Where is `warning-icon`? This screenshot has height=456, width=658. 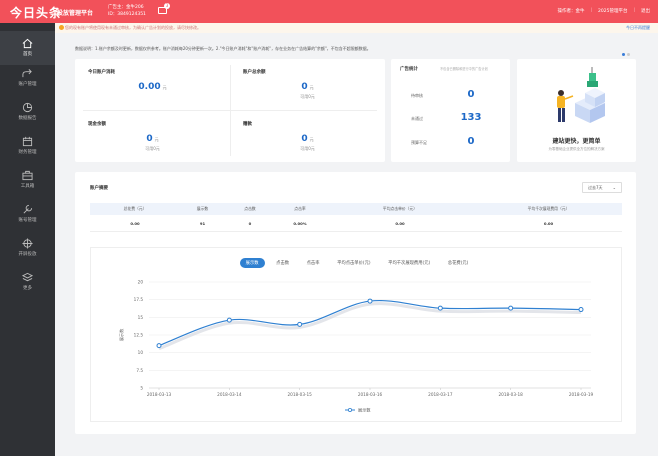 warning-icon is located at coordinates (61, 27).